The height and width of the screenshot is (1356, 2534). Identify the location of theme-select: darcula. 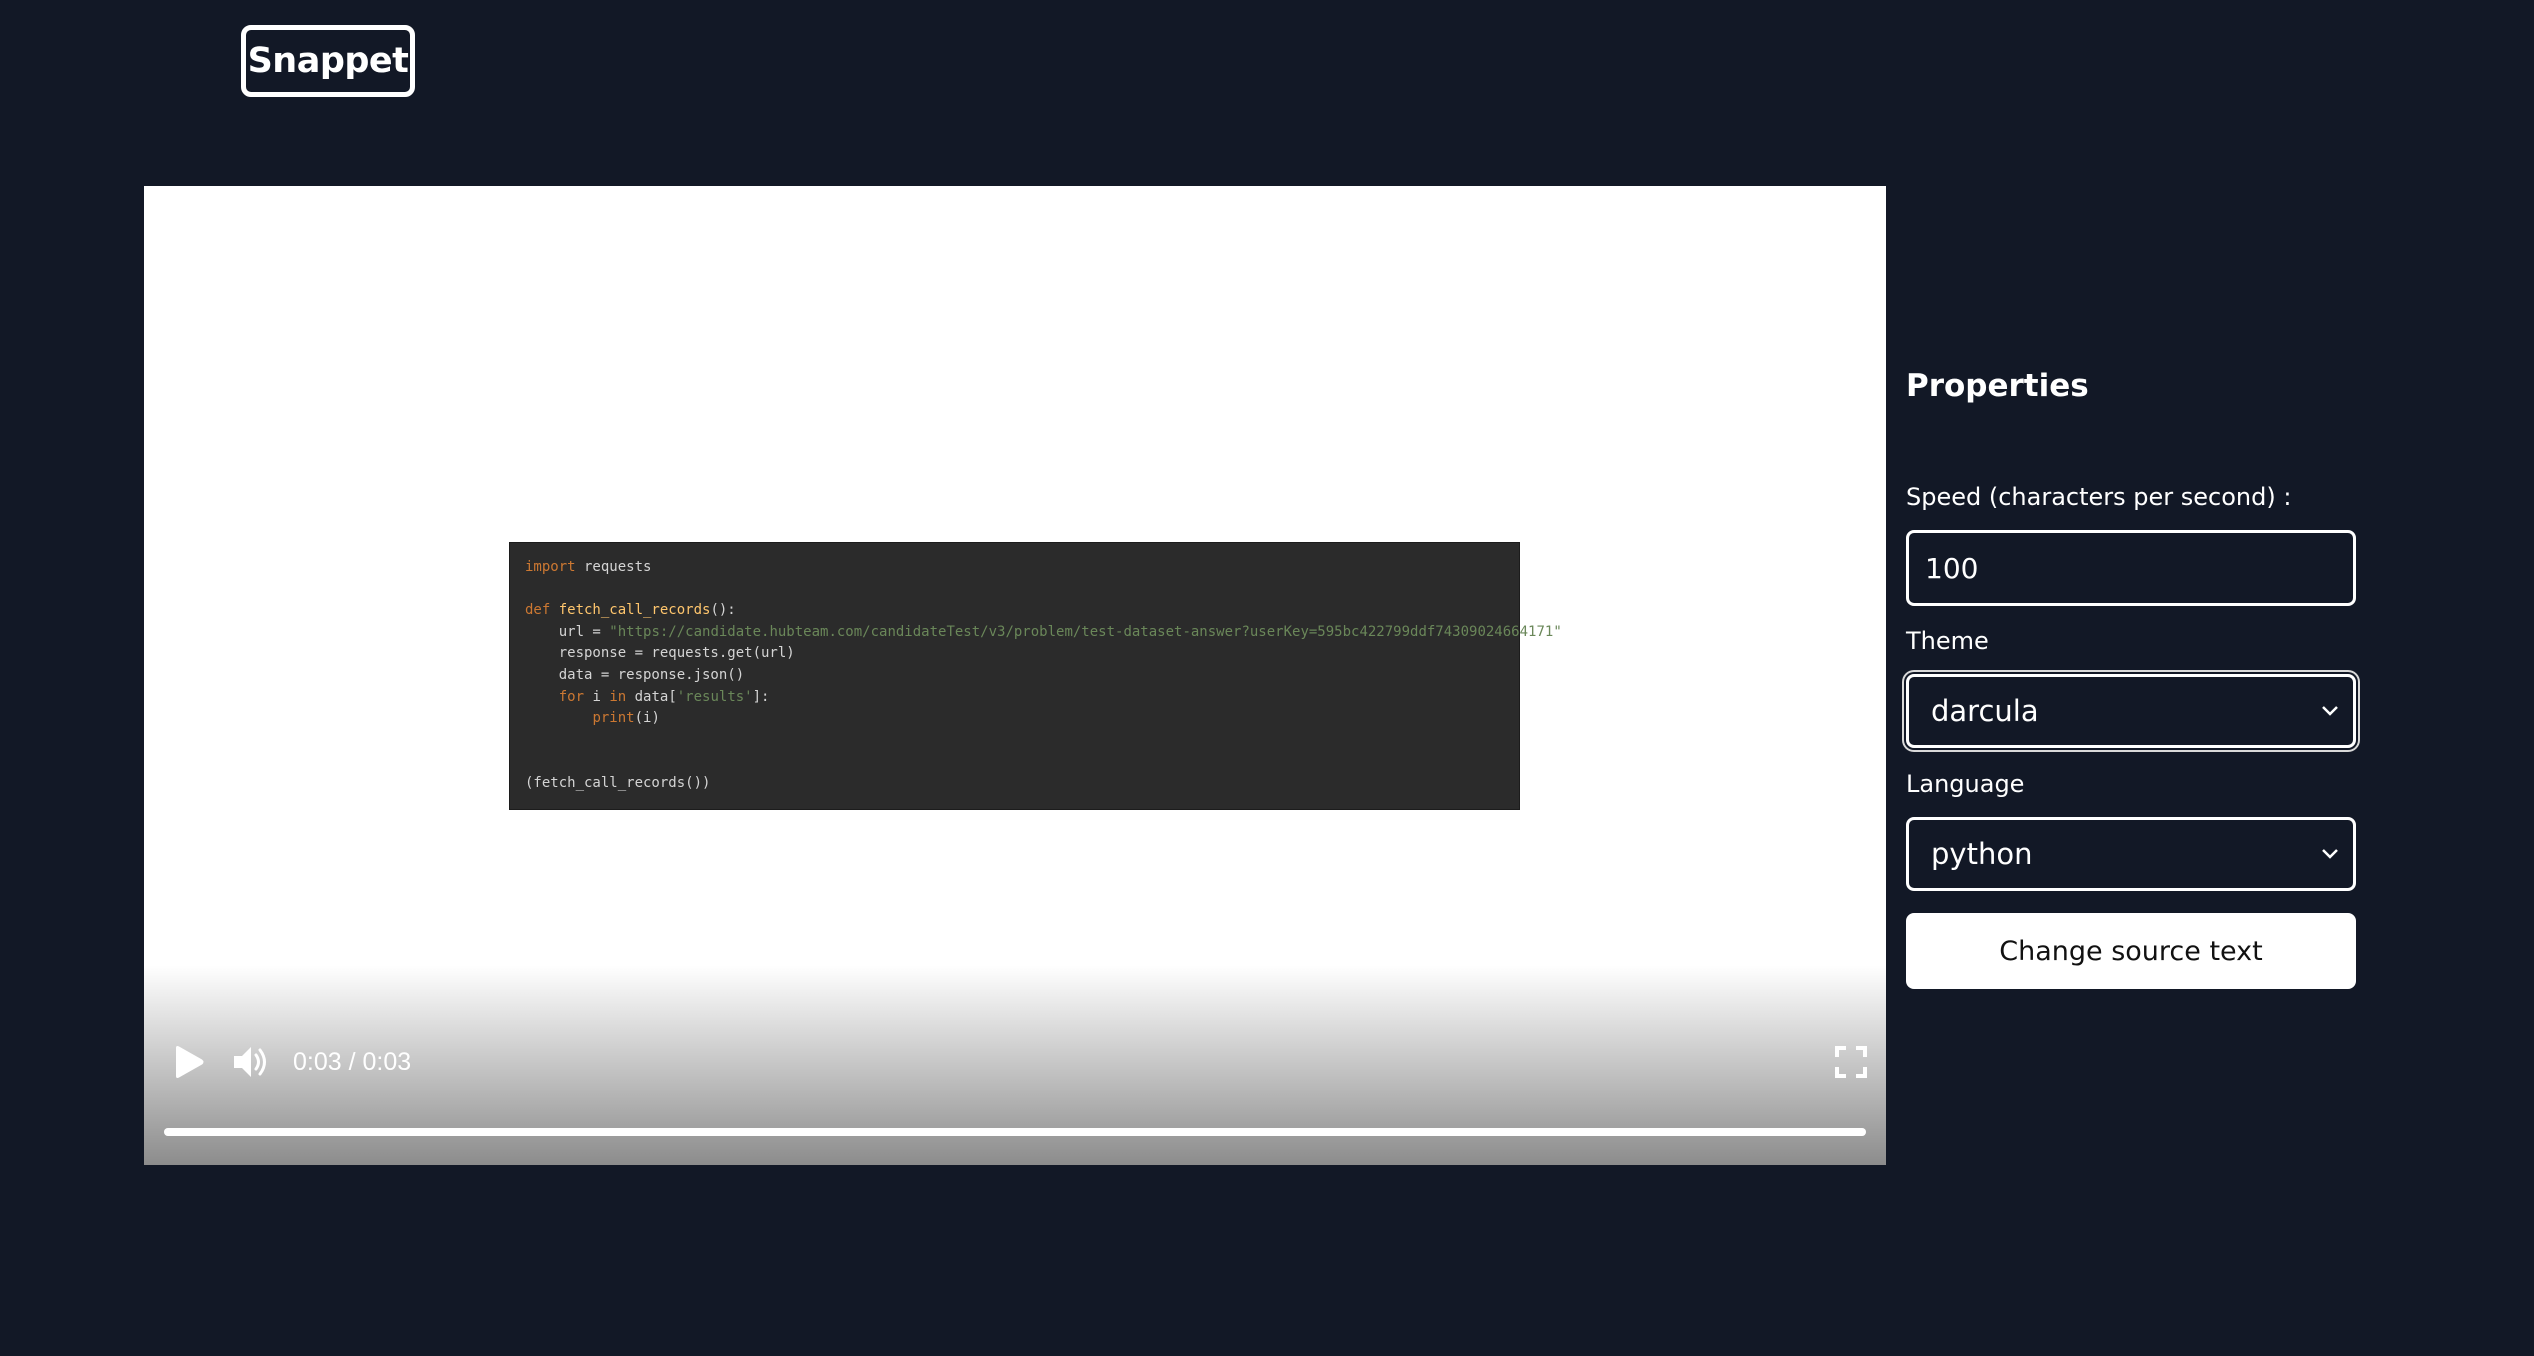
(2131, 711).